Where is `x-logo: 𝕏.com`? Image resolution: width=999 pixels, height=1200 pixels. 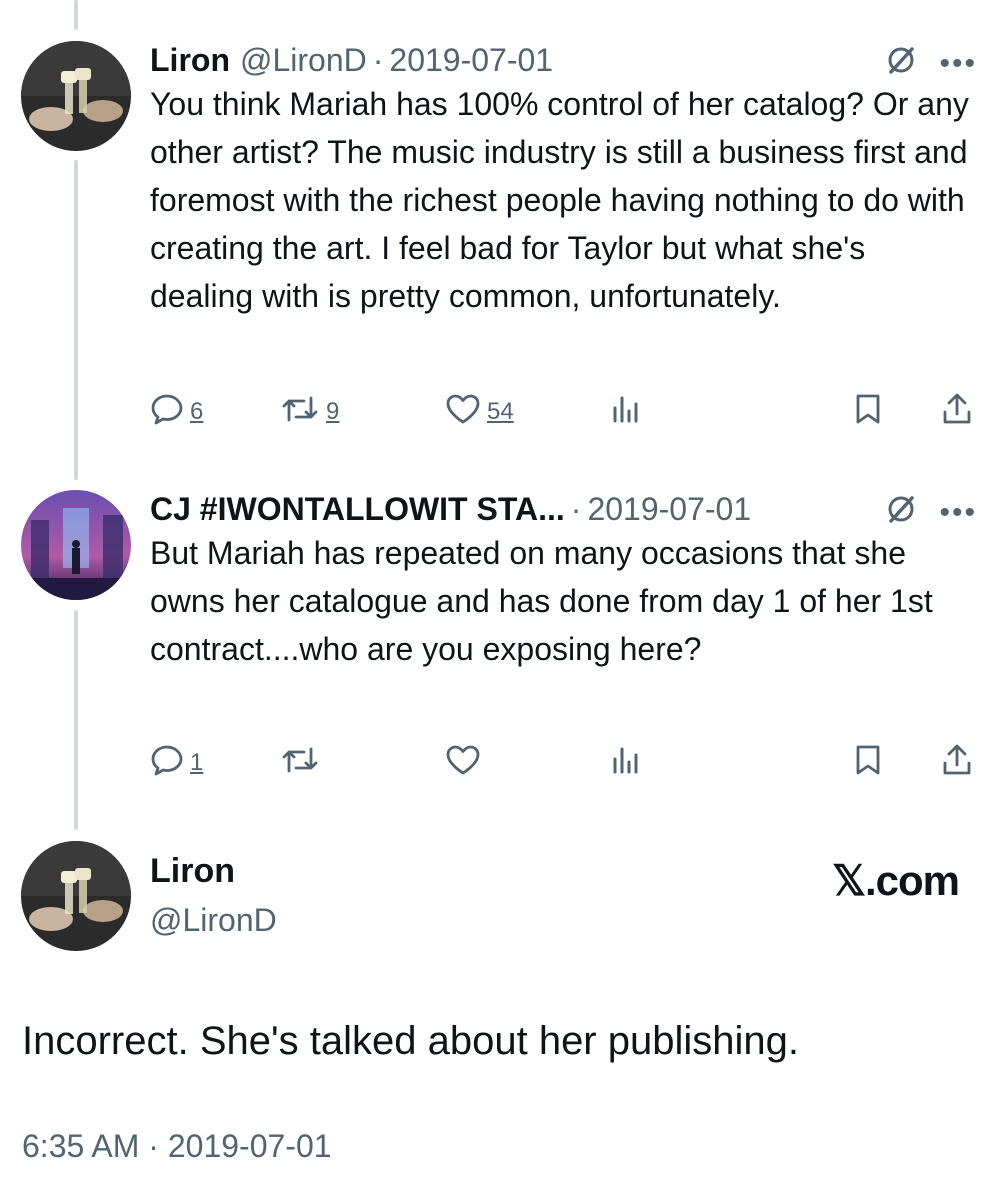
x-logo: 𝕏.com is located at coordinates (896, 880).